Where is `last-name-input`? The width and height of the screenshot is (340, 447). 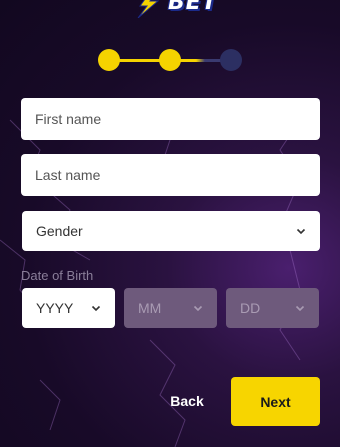 last-name-input is located at coordinates (170, 175).